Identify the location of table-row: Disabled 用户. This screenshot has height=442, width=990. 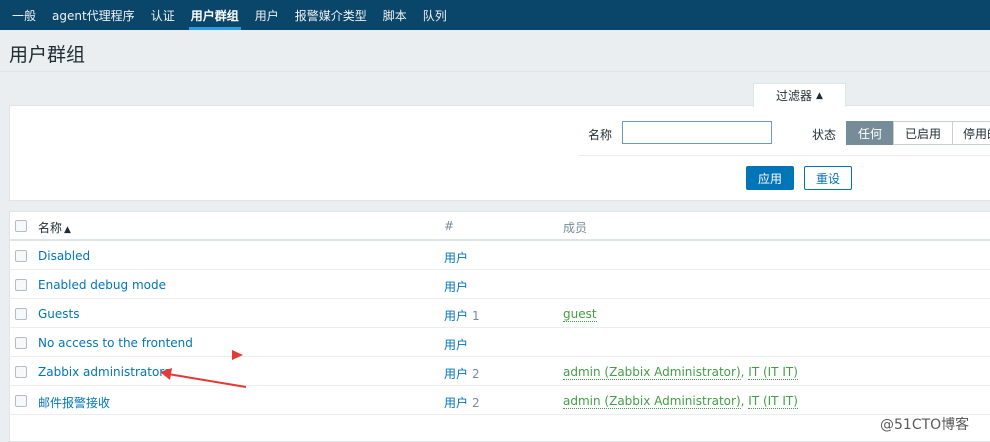
(499, 255).